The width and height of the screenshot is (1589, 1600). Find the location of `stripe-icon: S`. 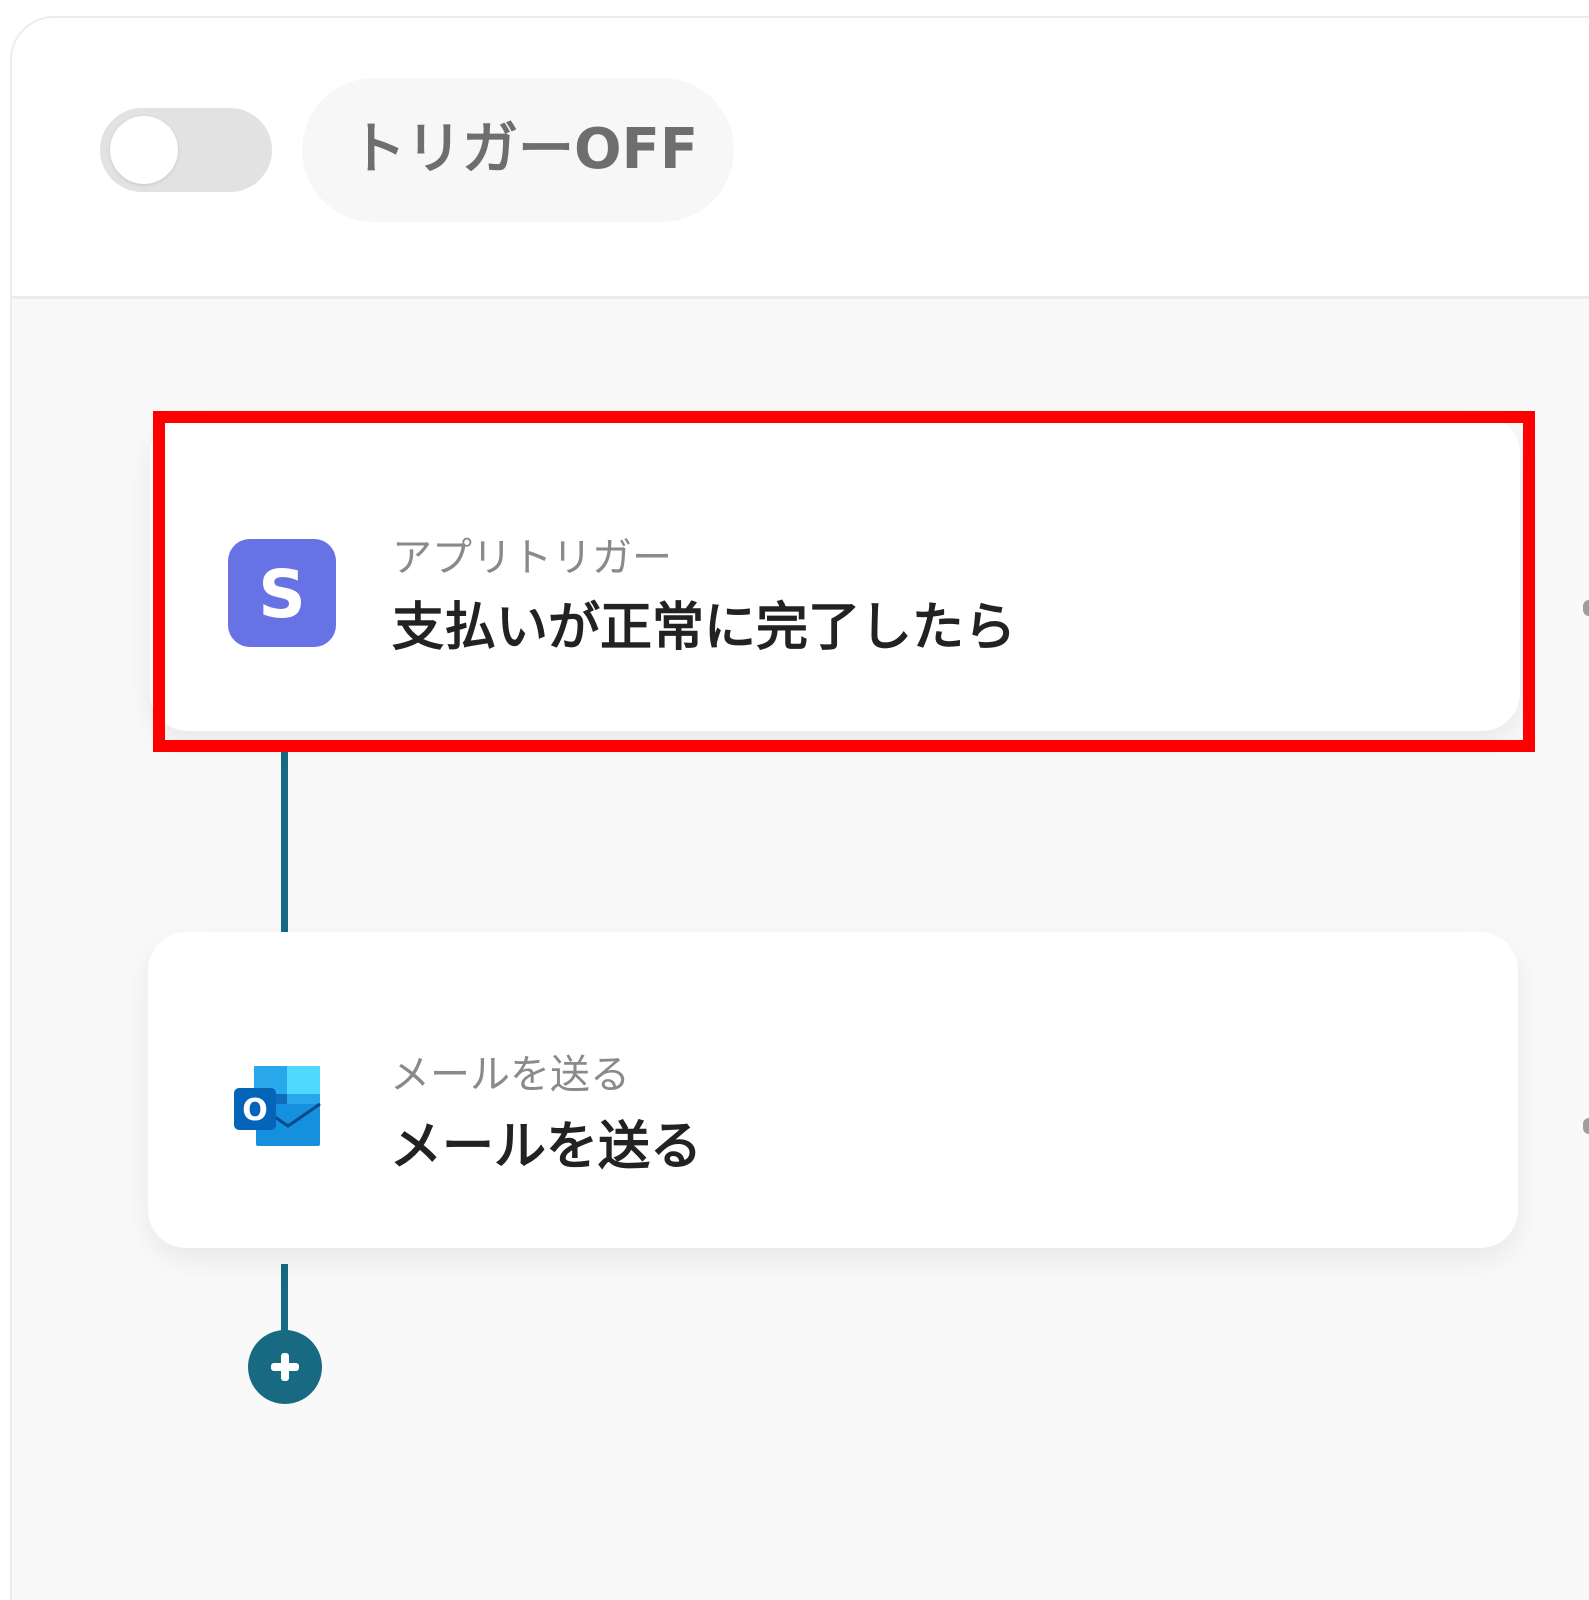

stripe-icon: S is located at coordinates (282, 593).